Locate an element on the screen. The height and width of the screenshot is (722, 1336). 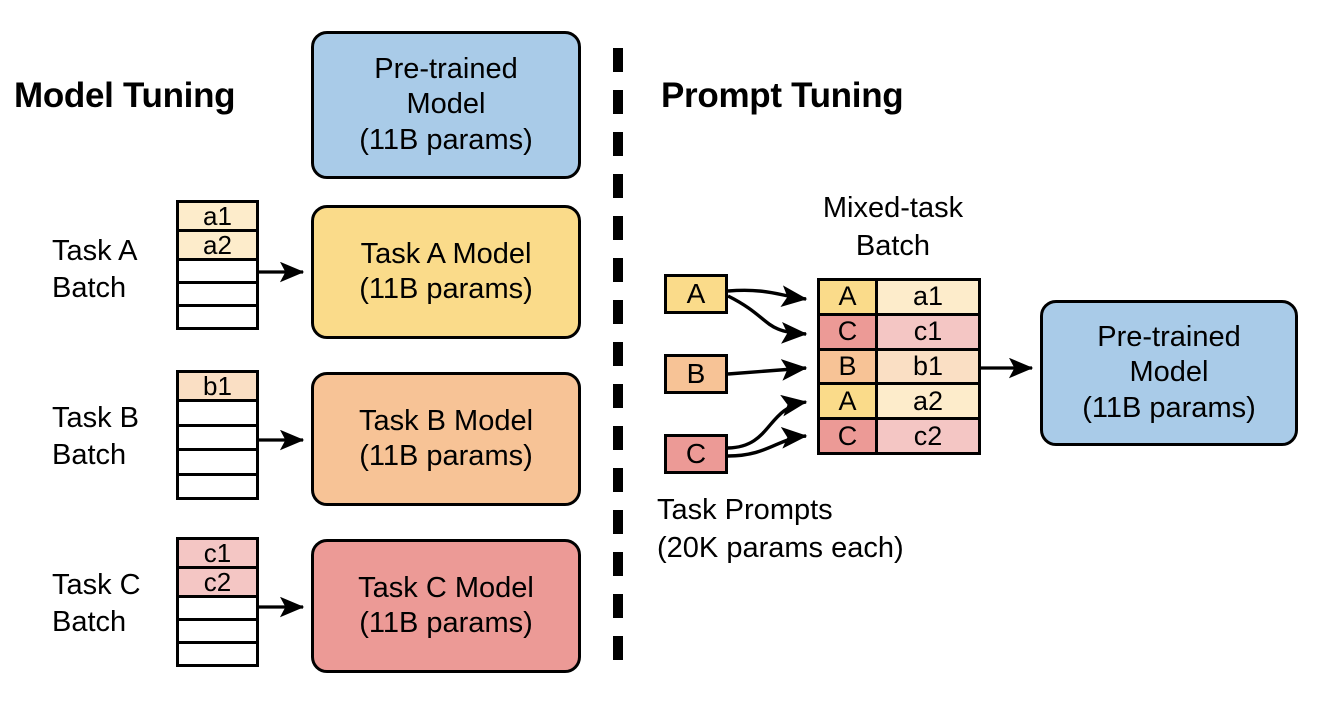
mixed-batch-example-cell: b1 is located at coordinates (928, 366).